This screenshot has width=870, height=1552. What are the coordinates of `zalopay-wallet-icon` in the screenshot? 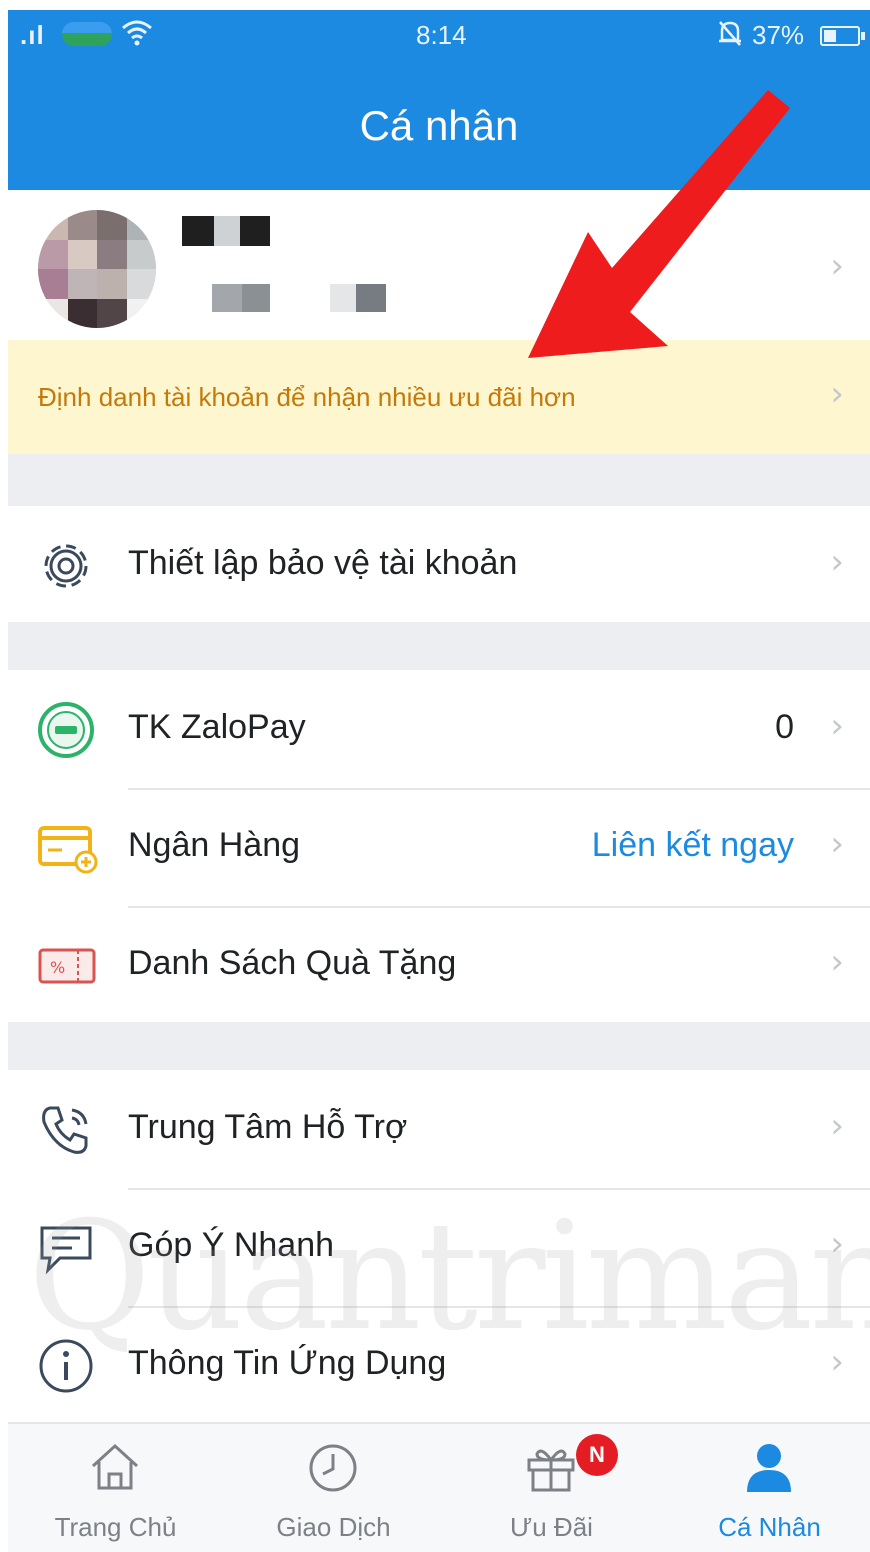 It's located at (66, 730).